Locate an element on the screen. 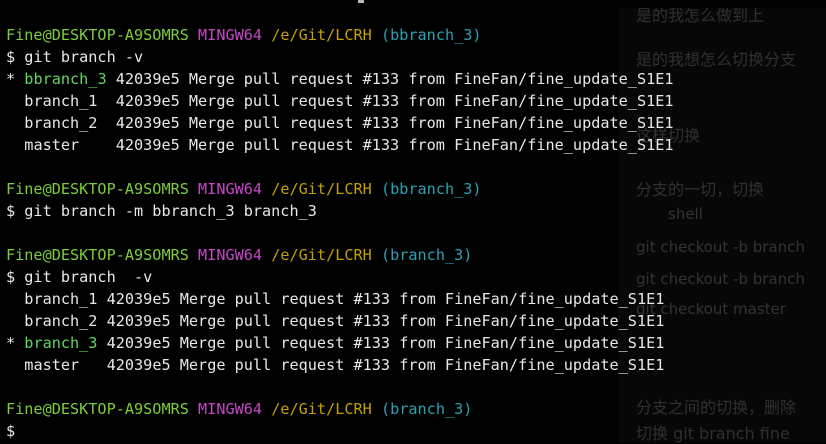 The image size is (826, 444). command-line: $ git branch -m bbranch_3 branch_3 is located at coordinates (161, 211).